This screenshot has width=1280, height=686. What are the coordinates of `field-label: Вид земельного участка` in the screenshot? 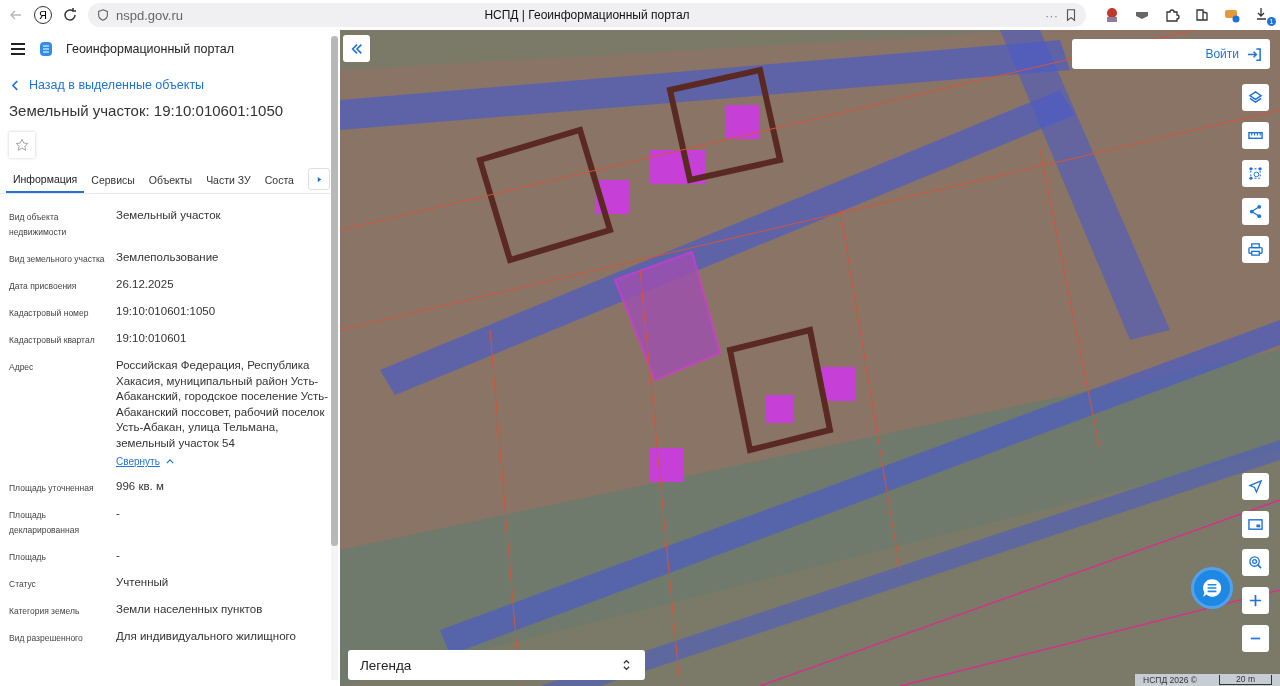 It's located at (57, 259).